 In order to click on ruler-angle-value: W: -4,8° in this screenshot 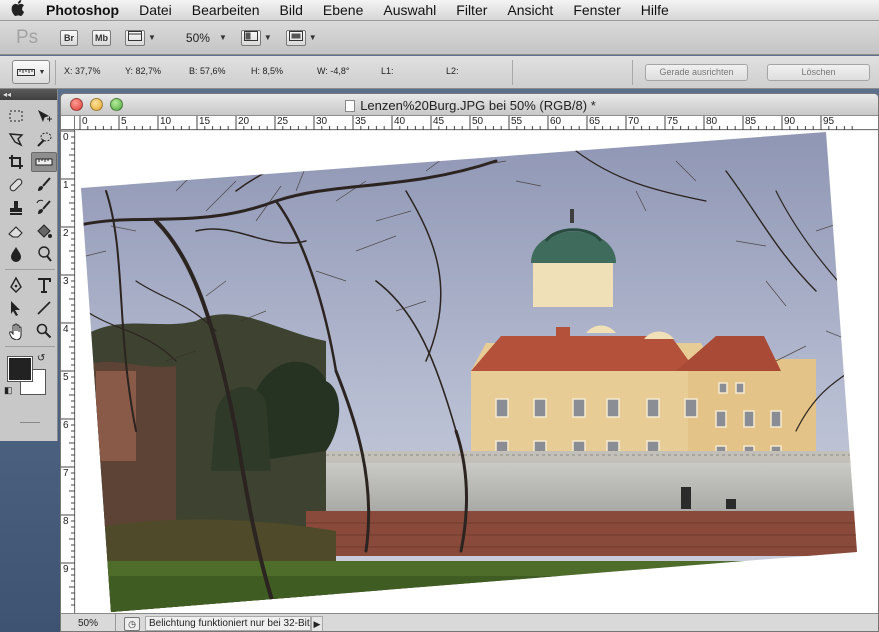, I will do `click(333, 71)`.